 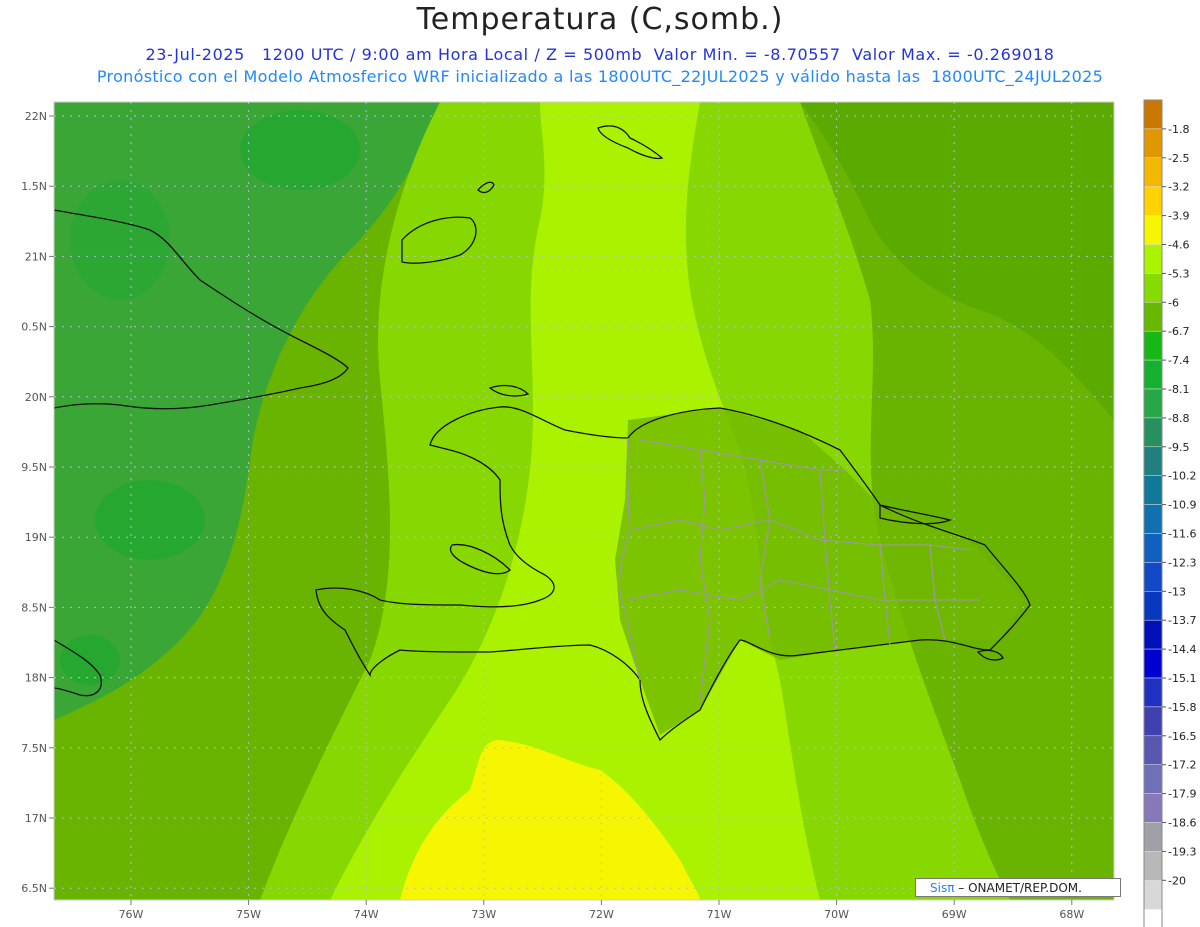 I want to click on lat-label: 19N, so click(x=36, y=537).